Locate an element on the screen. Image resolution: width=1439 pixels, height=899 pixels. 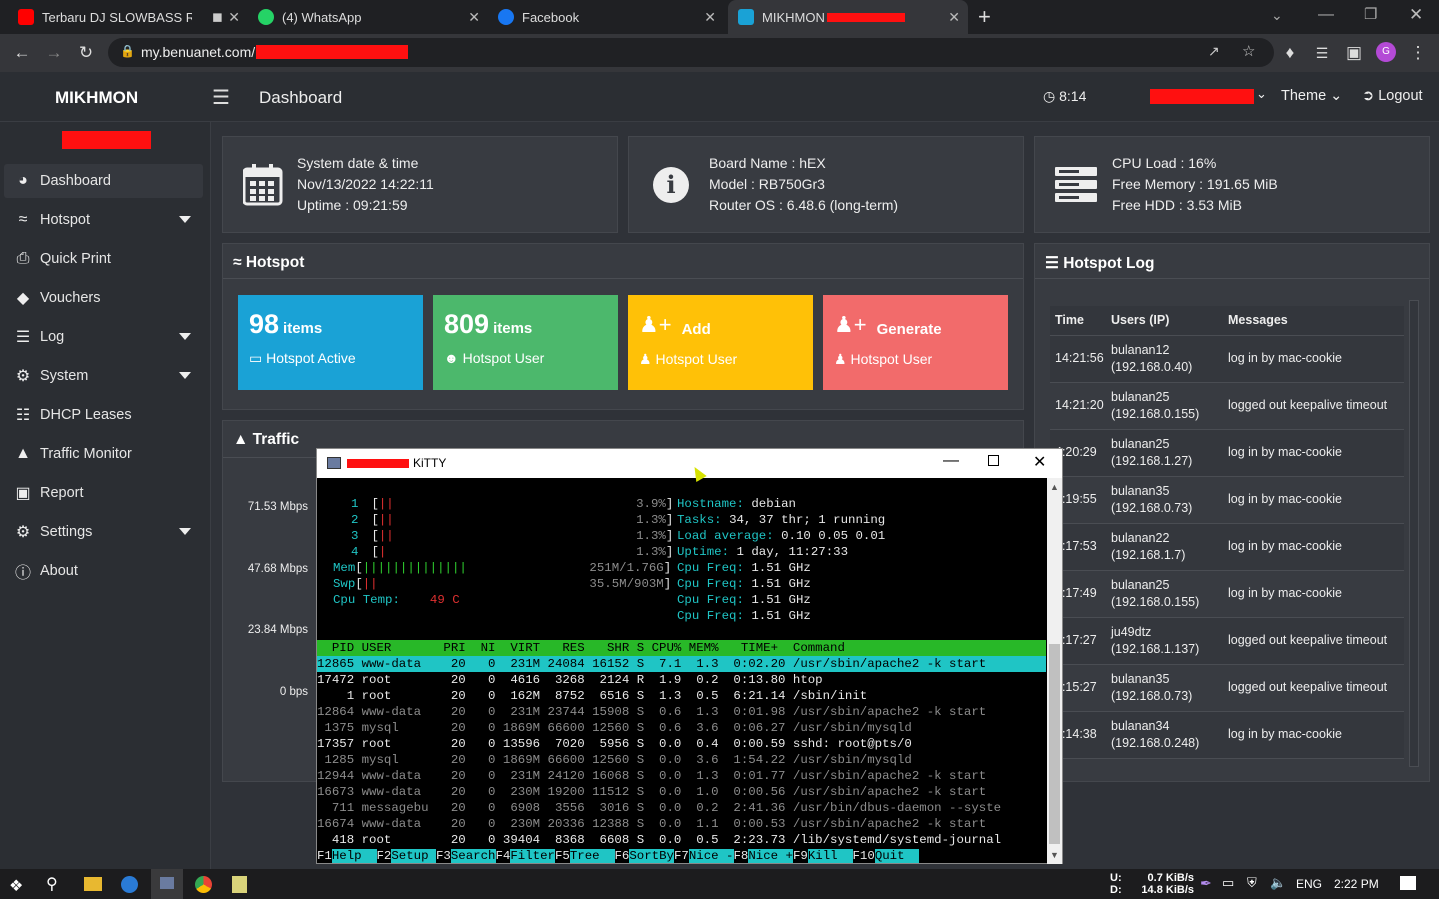
function-key-label: Nice - is located at coordinates (711, 856).